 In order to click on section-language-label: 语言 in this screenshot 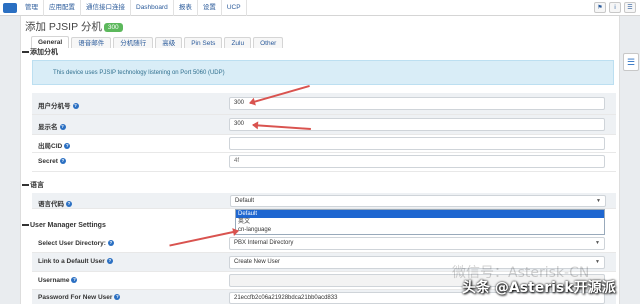, I will do `click(37, 185)`.